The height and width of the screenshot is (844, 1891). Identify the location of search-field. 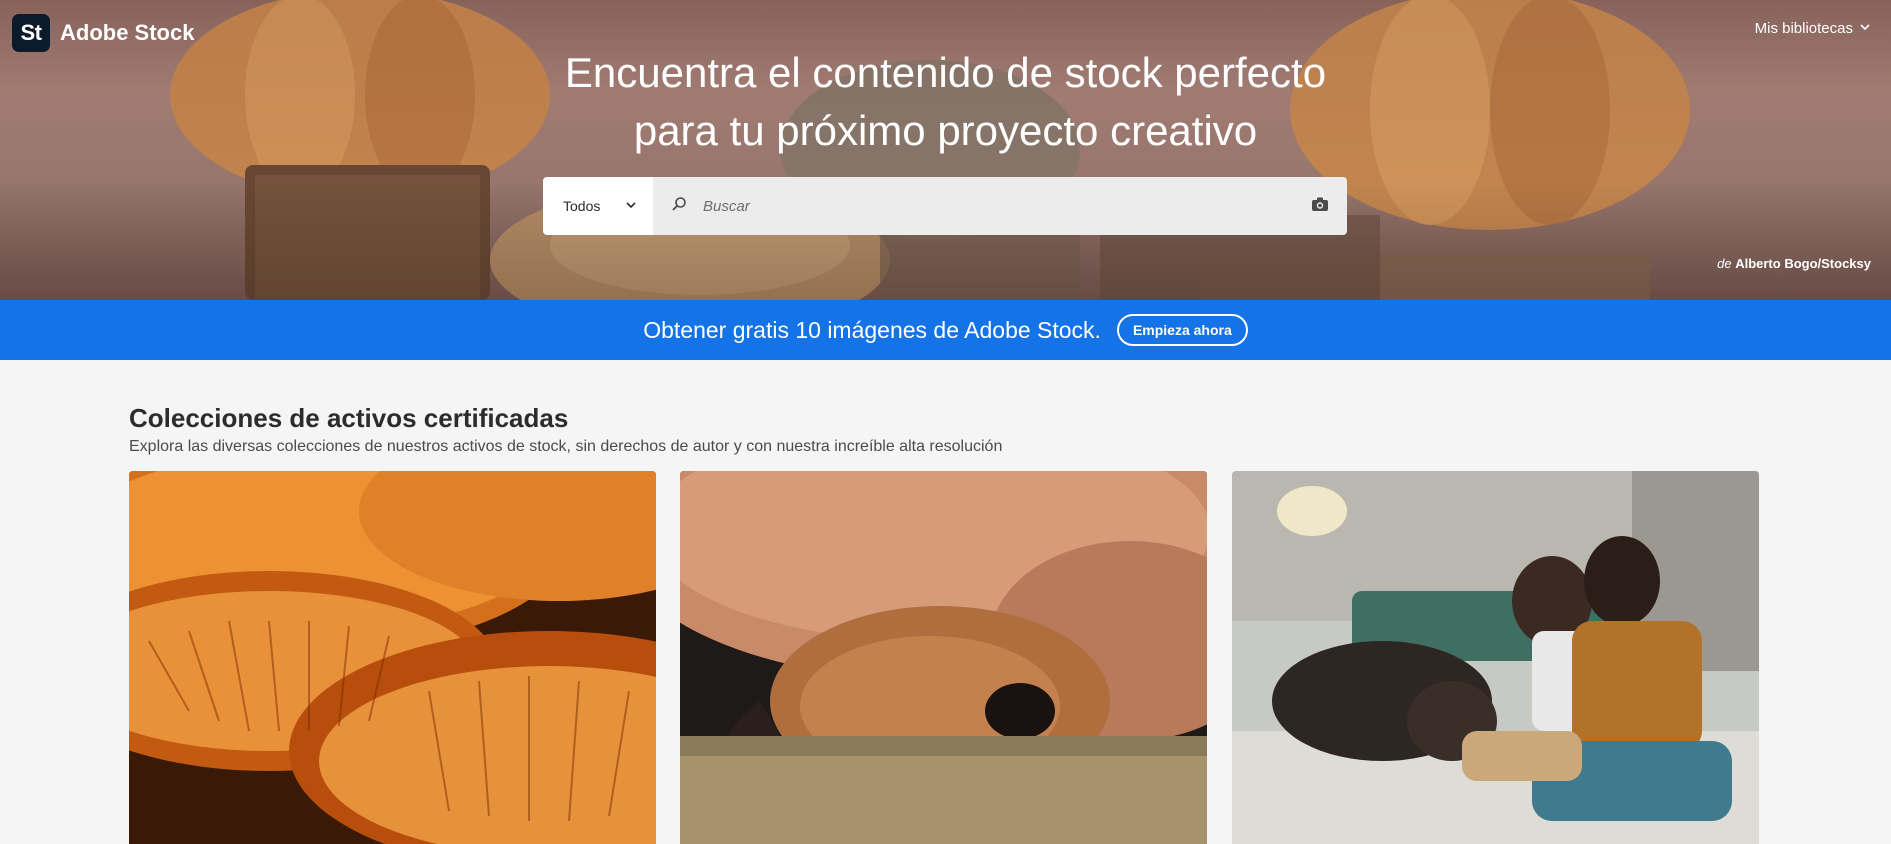
(1000, 206).